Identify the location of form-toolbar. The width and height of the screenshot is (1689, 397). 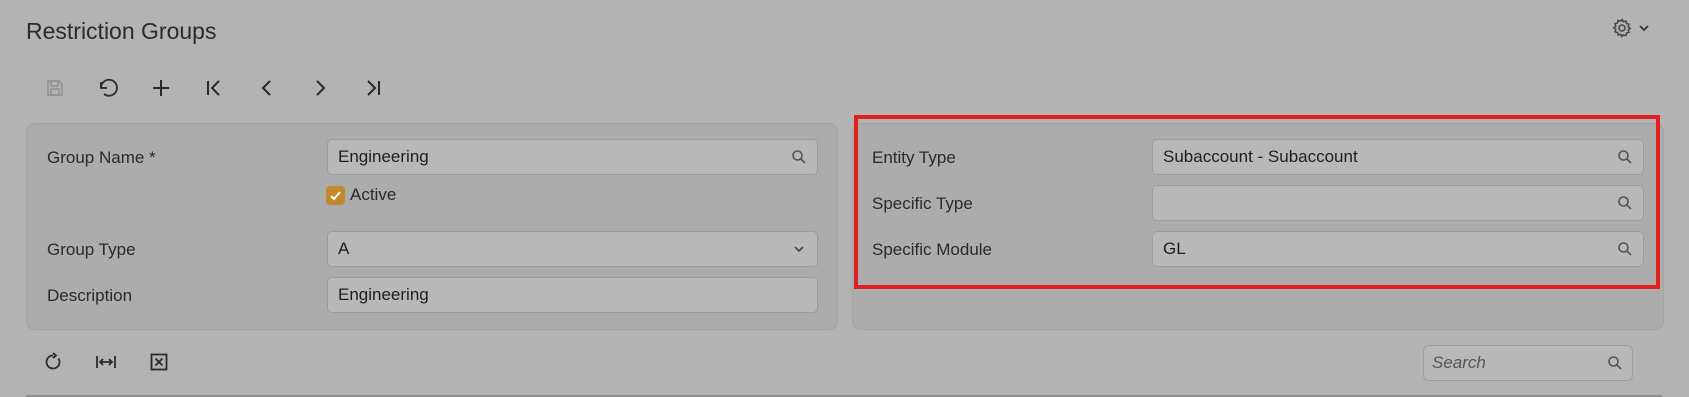
(213, 90).